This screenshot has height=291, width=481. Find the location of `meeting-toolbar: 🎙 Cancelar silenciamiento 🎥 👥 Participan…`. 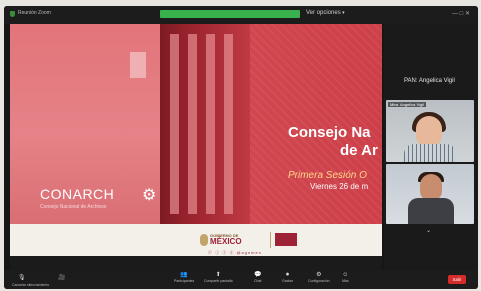

meeting-toolbar: 🎙 Cancelar silenciamiento 🎥 👥 Participan… is located at coordinates (241, 279).